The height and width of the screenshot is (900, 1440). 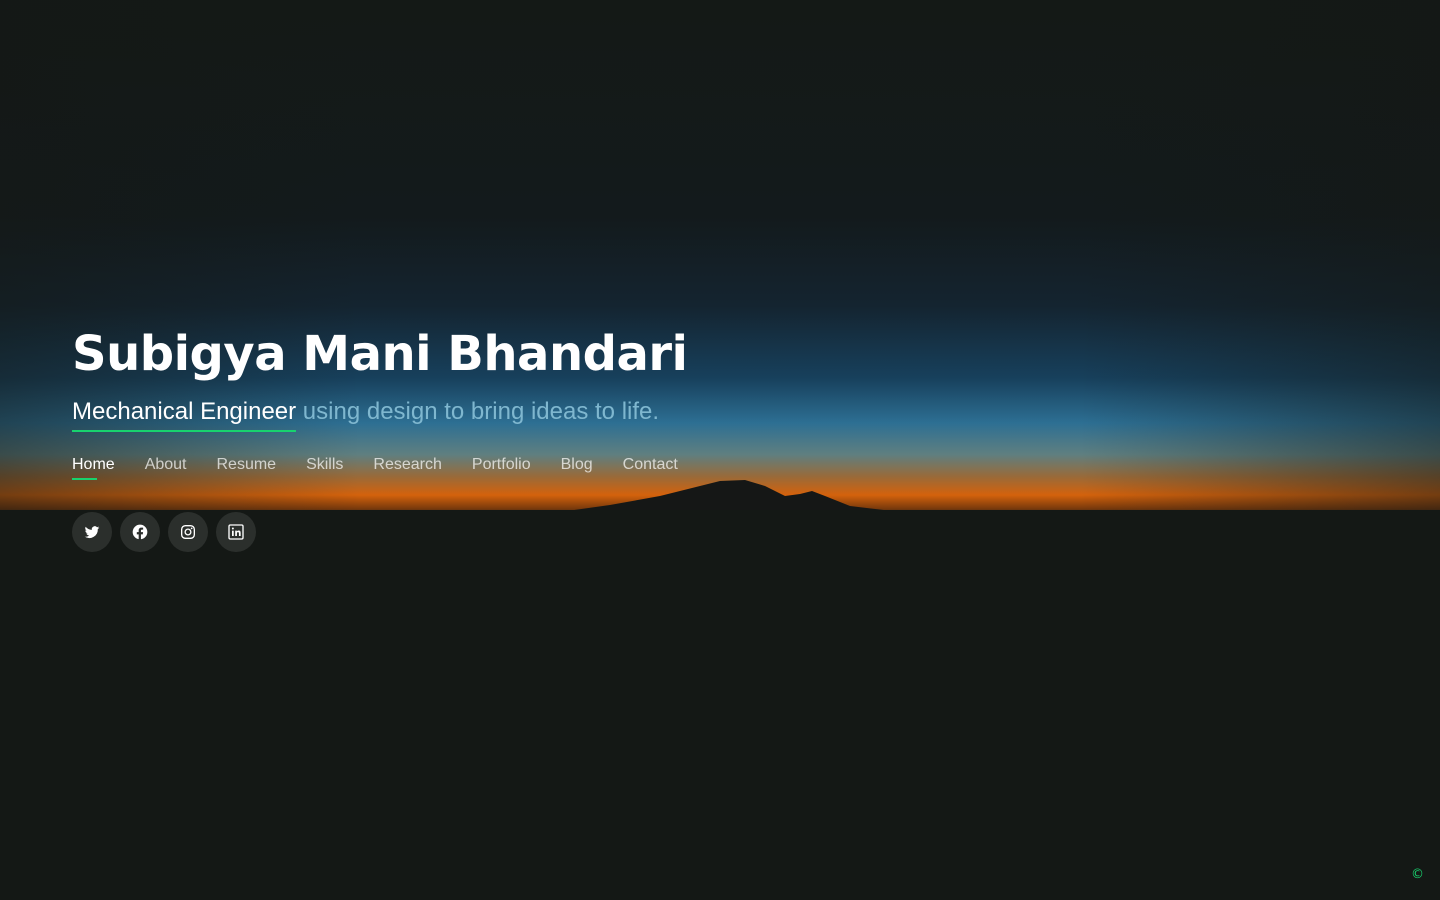 What do you see at coordinates (478, 411) in the screenshot?
I see `tagline-text: using design to bring ideas to life.` at bounding box center [478, 411].